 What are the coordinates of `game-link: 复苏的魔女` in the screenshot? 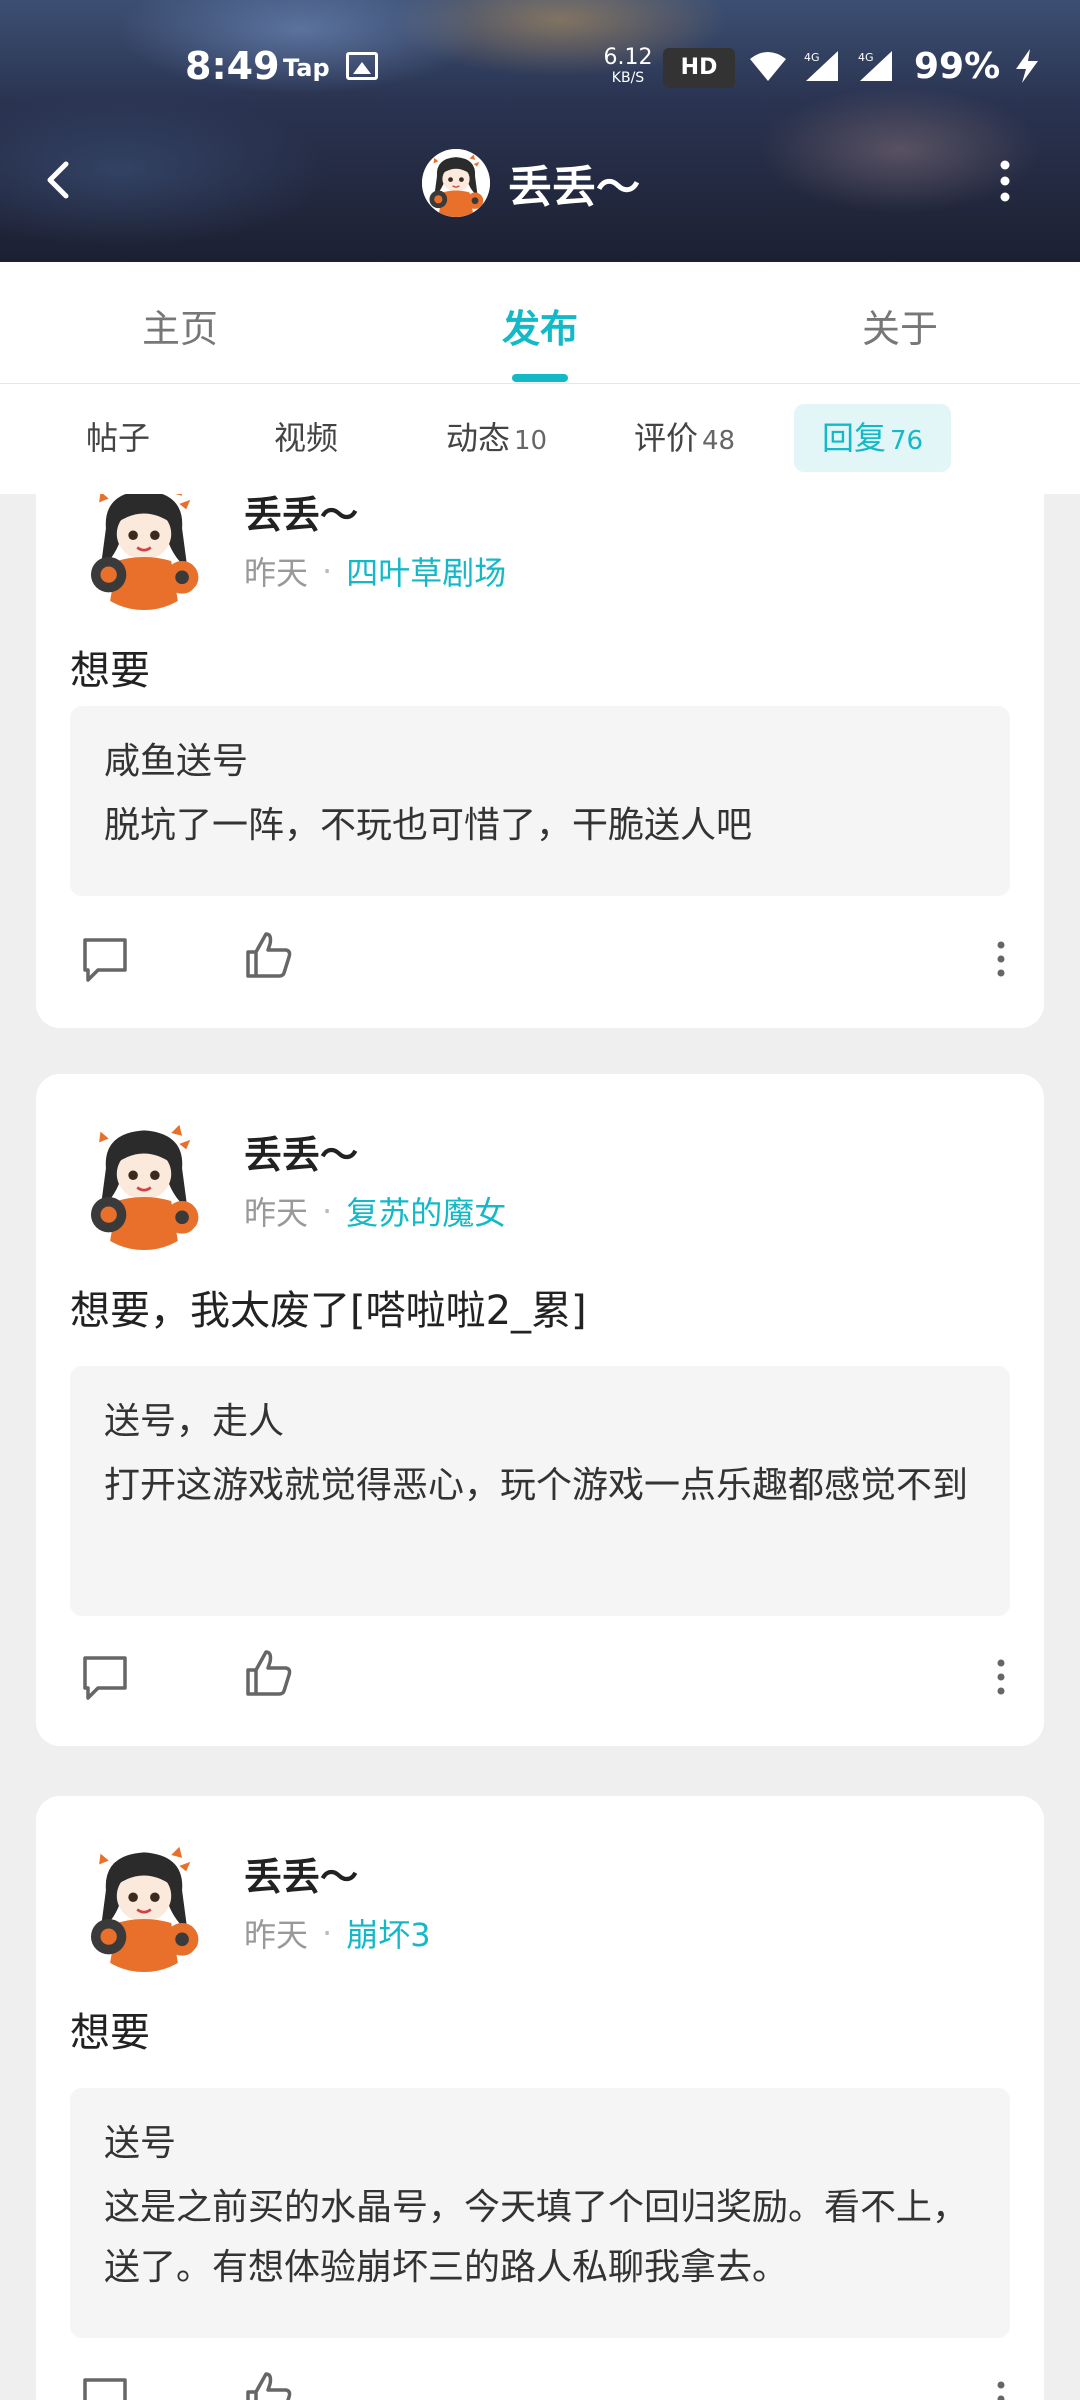 It's located at (426, 1211).